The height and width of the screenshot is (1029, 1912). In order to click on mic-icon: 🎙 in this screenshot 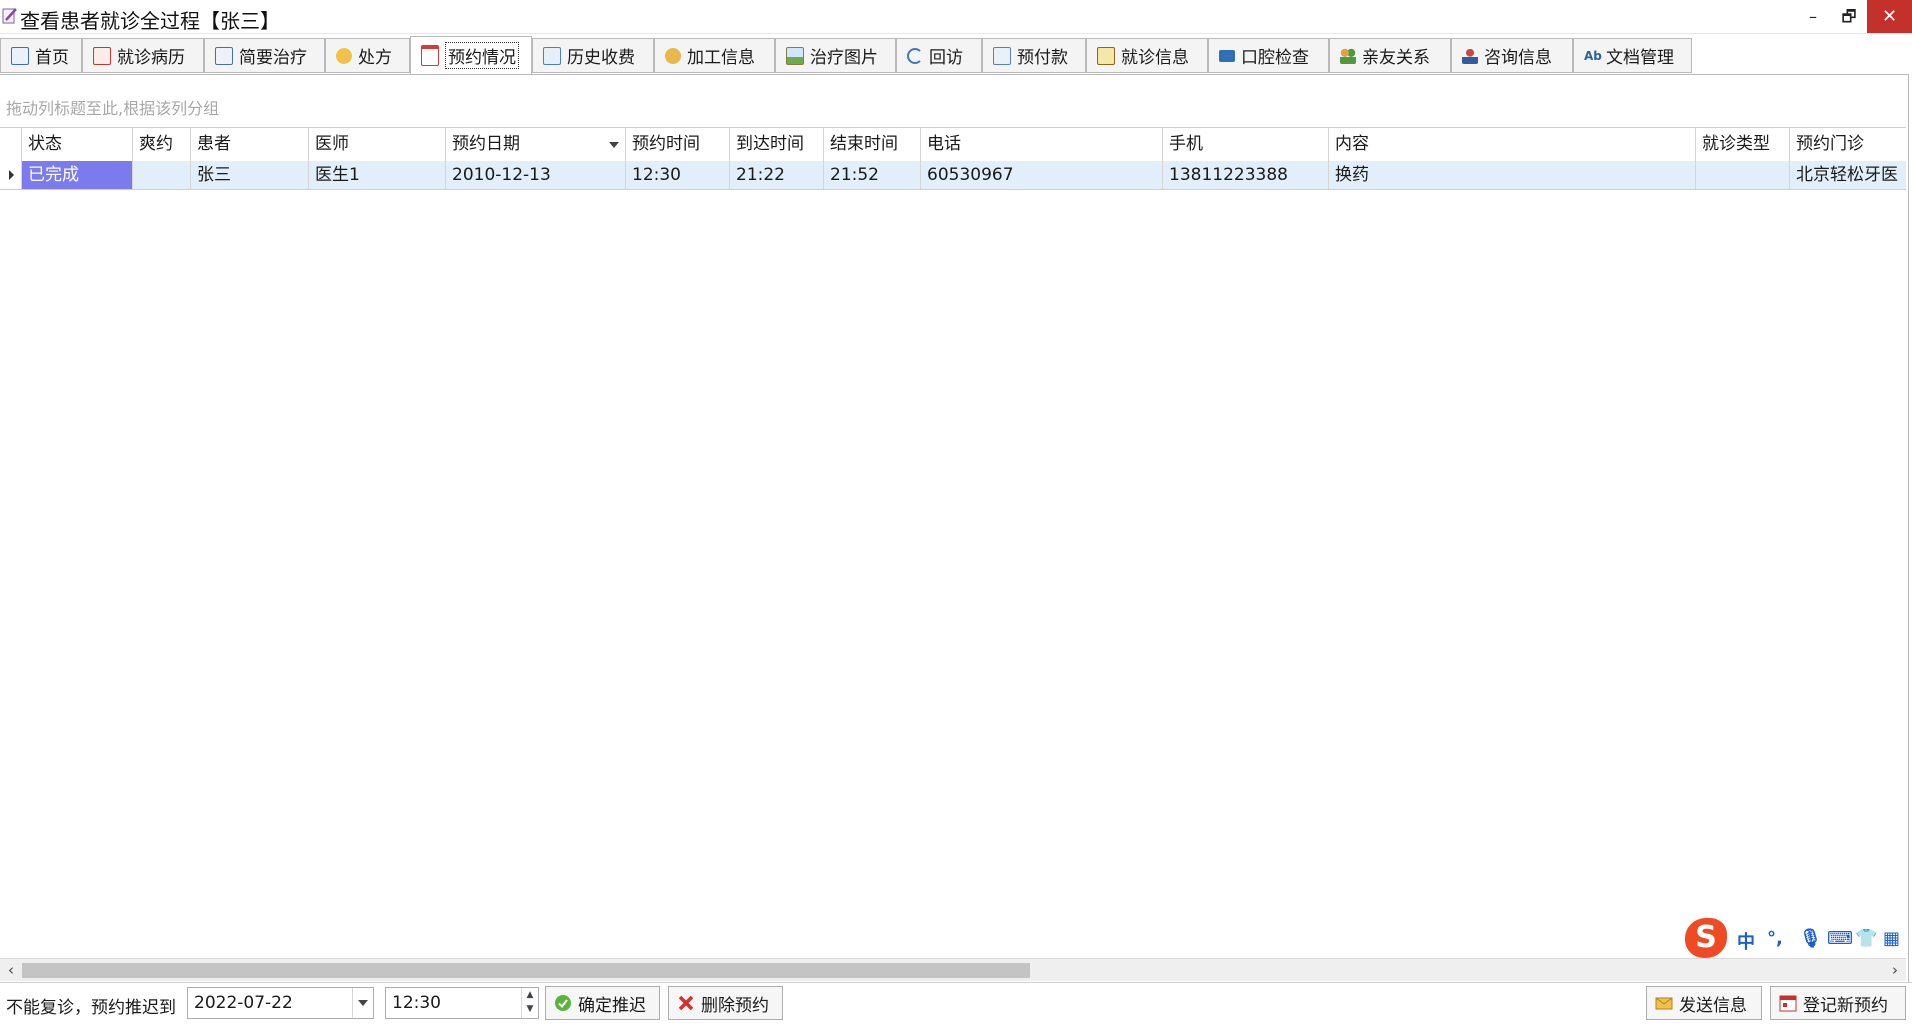, I will do `click(1810, 938)`.